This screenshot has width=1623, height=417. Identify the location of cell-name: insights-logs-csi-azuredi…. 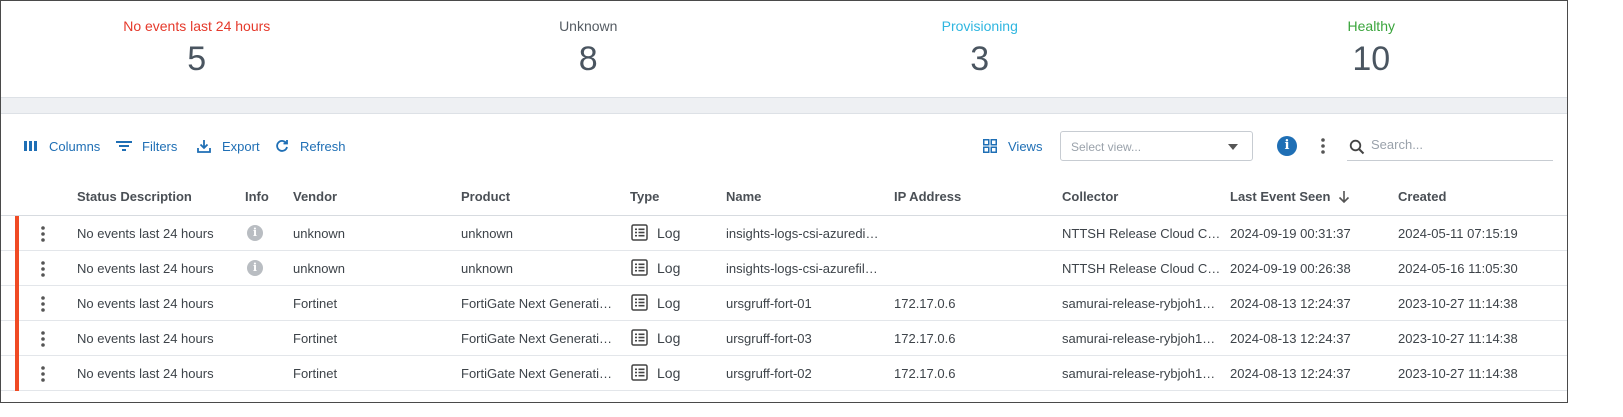
(802, 233).